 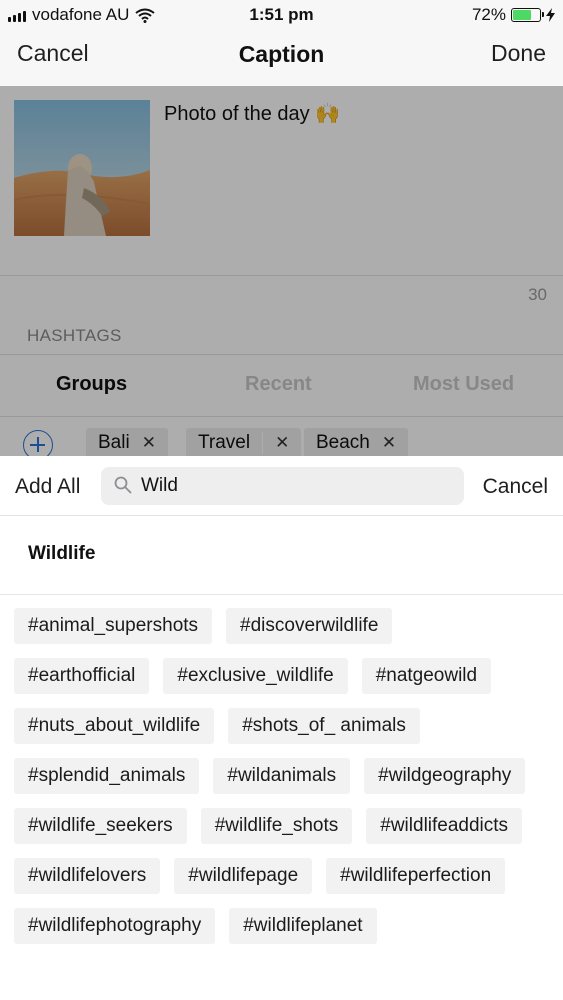 I want to click on search-field, so click(x=282, y=486).